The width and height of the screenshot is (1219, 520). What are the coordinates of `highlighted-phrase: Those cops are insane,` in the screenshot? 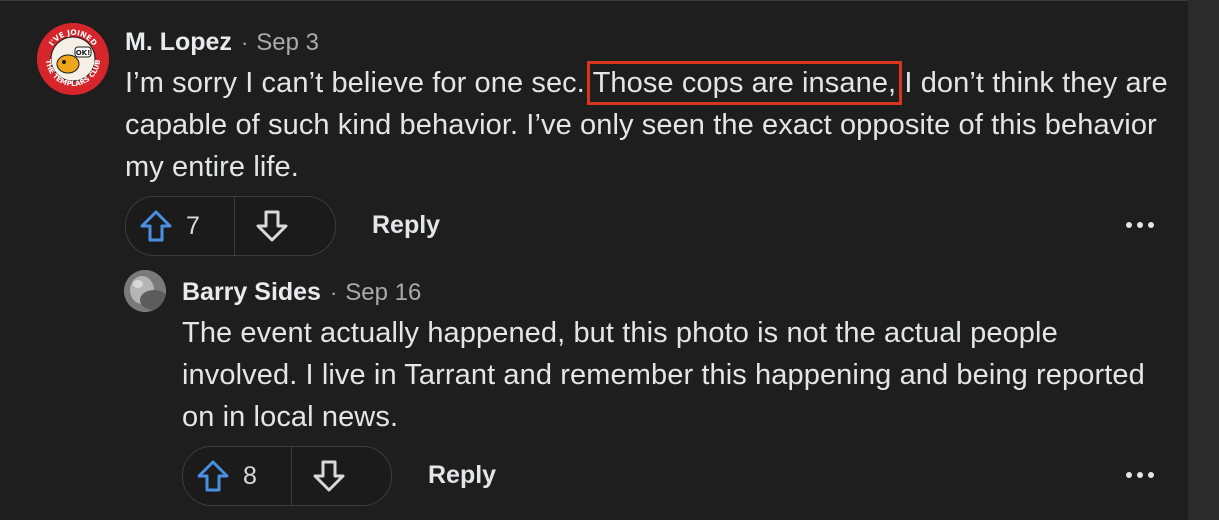 It's located at (744, 83).